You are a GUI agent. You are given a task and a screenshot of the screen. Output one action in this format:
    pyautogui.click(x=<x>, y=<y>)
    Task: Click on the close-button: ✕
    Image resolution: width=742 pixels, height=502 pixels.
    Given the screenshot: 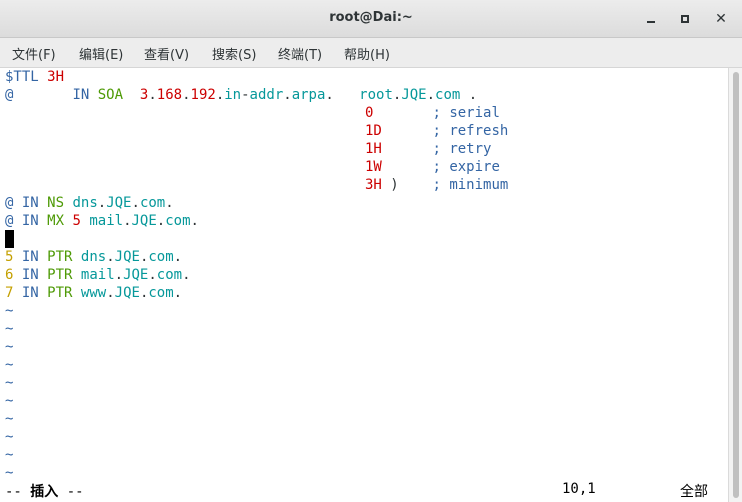 What is the action you would take?
    pyautogui.click(x=721, y=19)
    